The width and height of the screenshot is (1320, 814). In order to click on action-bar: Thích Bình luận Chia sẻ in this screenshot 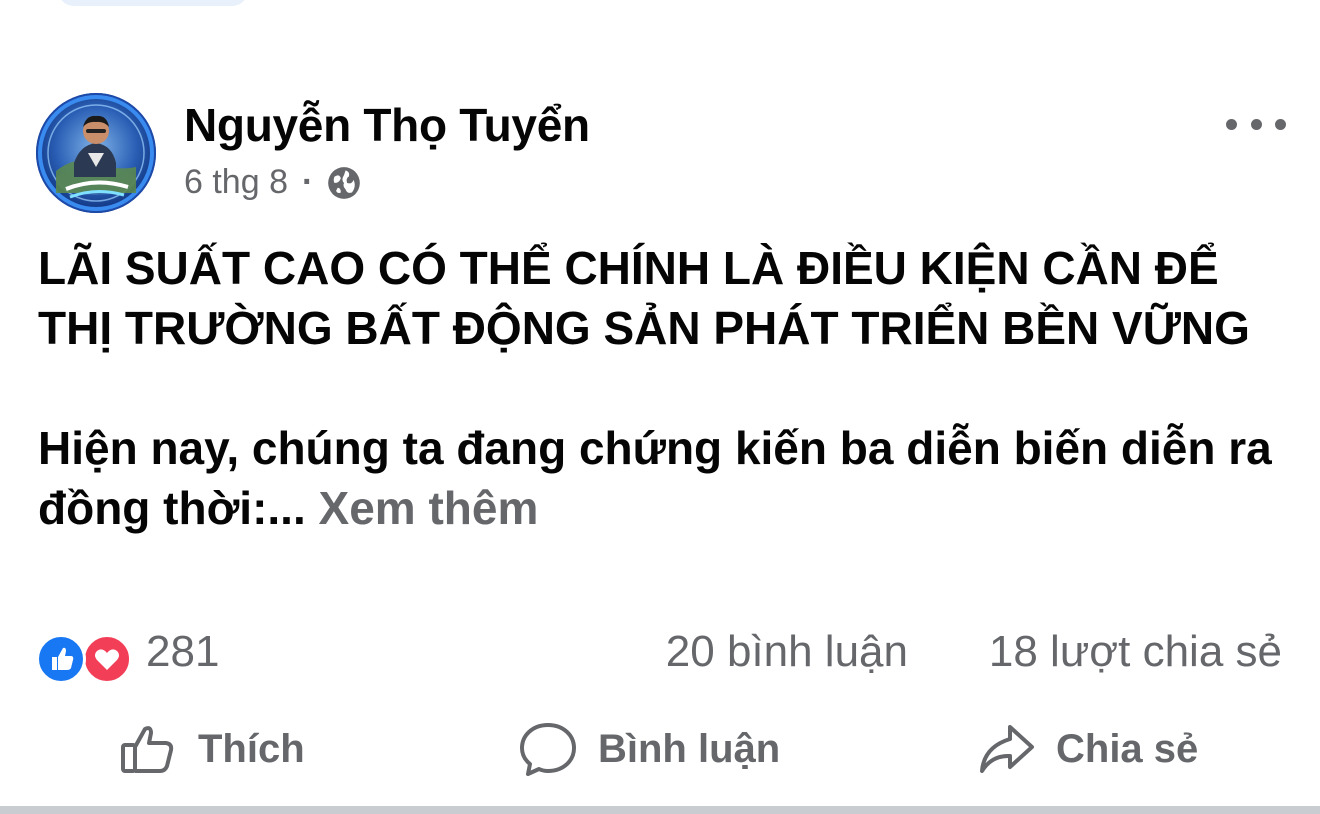, I will do `click(660, 749)`.